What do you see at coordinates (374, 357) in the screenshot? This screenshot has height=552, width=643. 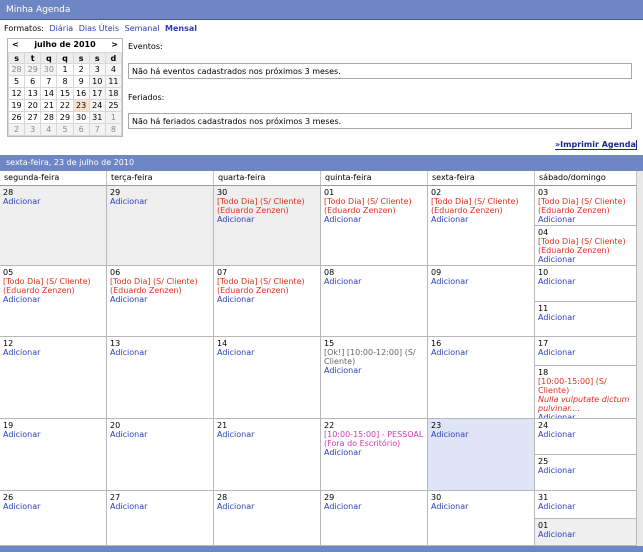 I see `calendar-event: [Ok!] [10:00-12:00] (S/ Cliente)` at bounding box center [374, 357].